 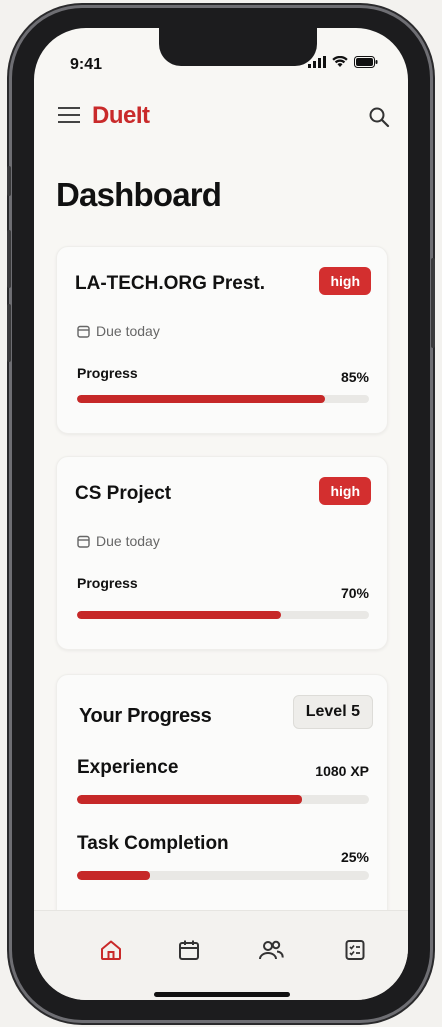 I want to click on calendar-icon, so click(x=189, y=950).